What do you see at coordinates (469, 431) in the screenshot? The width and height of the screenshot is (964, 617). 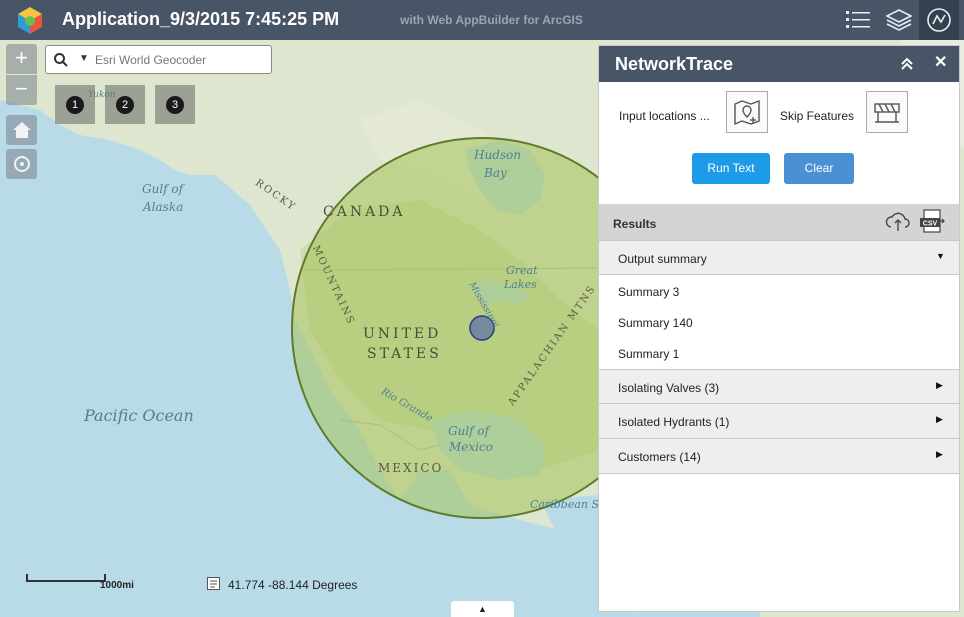 I see `label-gulf-mexico-1: Gulf of` at bounding box center [469, 431].